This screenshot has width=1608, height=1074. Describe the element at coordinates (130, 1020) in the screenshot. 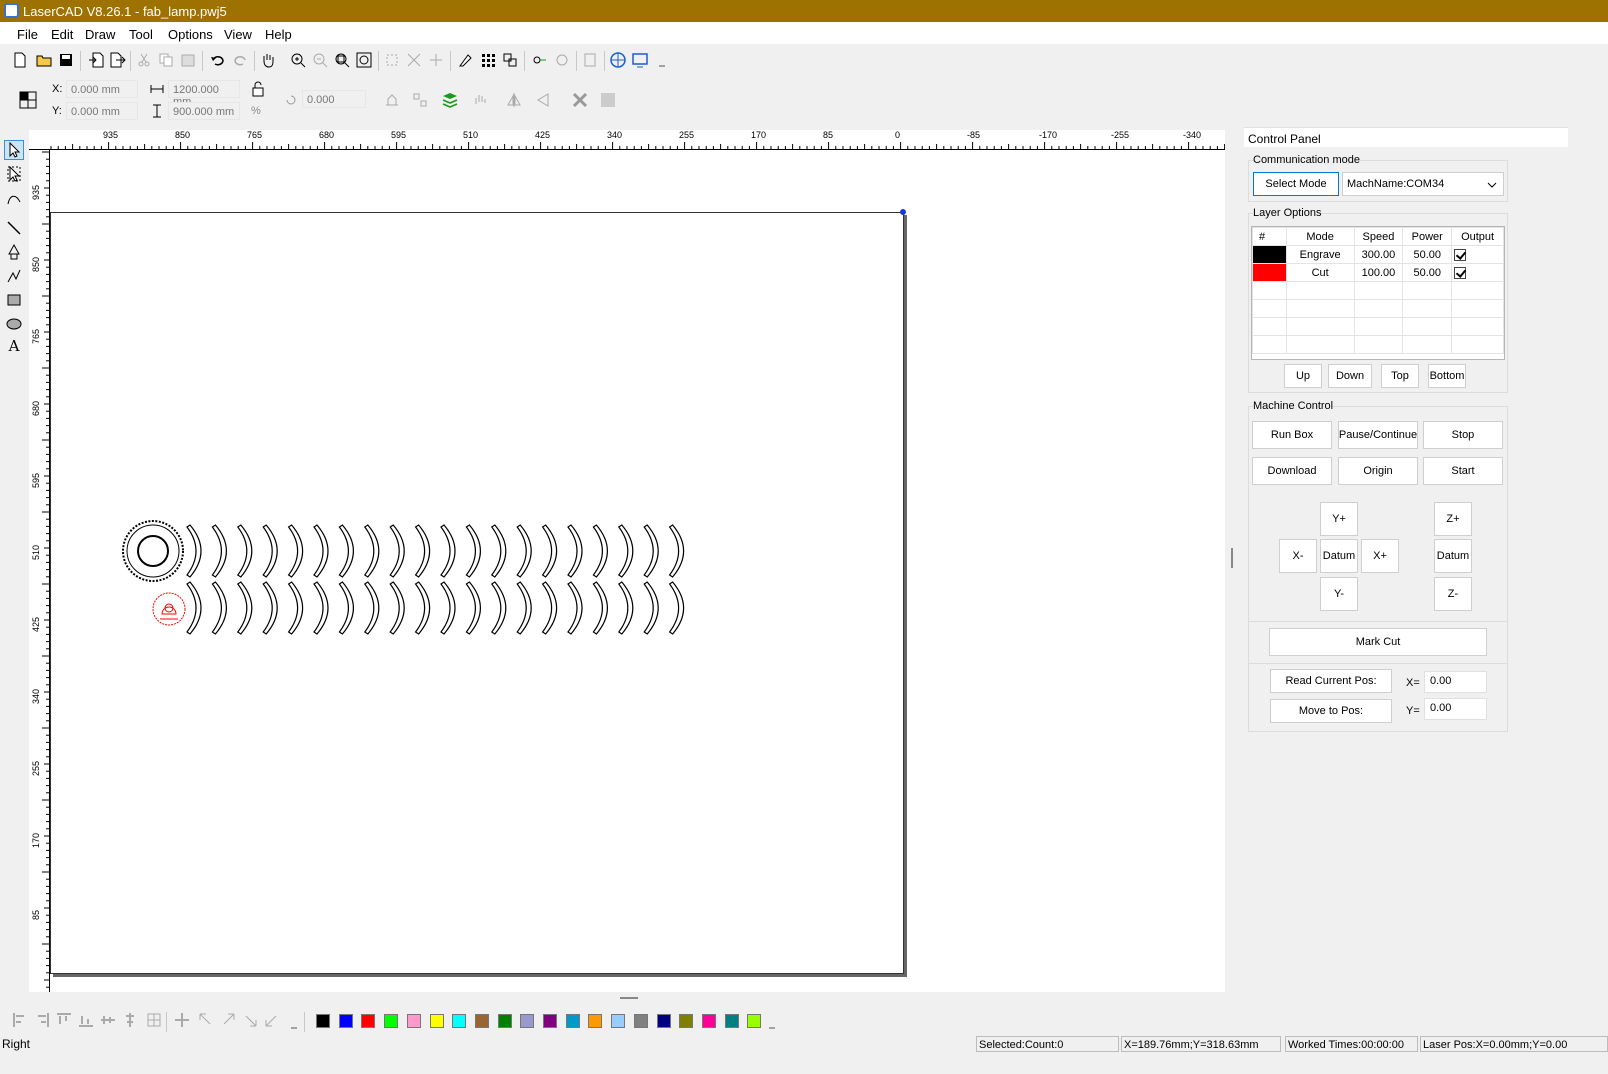

I see `align-center-v-icon` at that location.